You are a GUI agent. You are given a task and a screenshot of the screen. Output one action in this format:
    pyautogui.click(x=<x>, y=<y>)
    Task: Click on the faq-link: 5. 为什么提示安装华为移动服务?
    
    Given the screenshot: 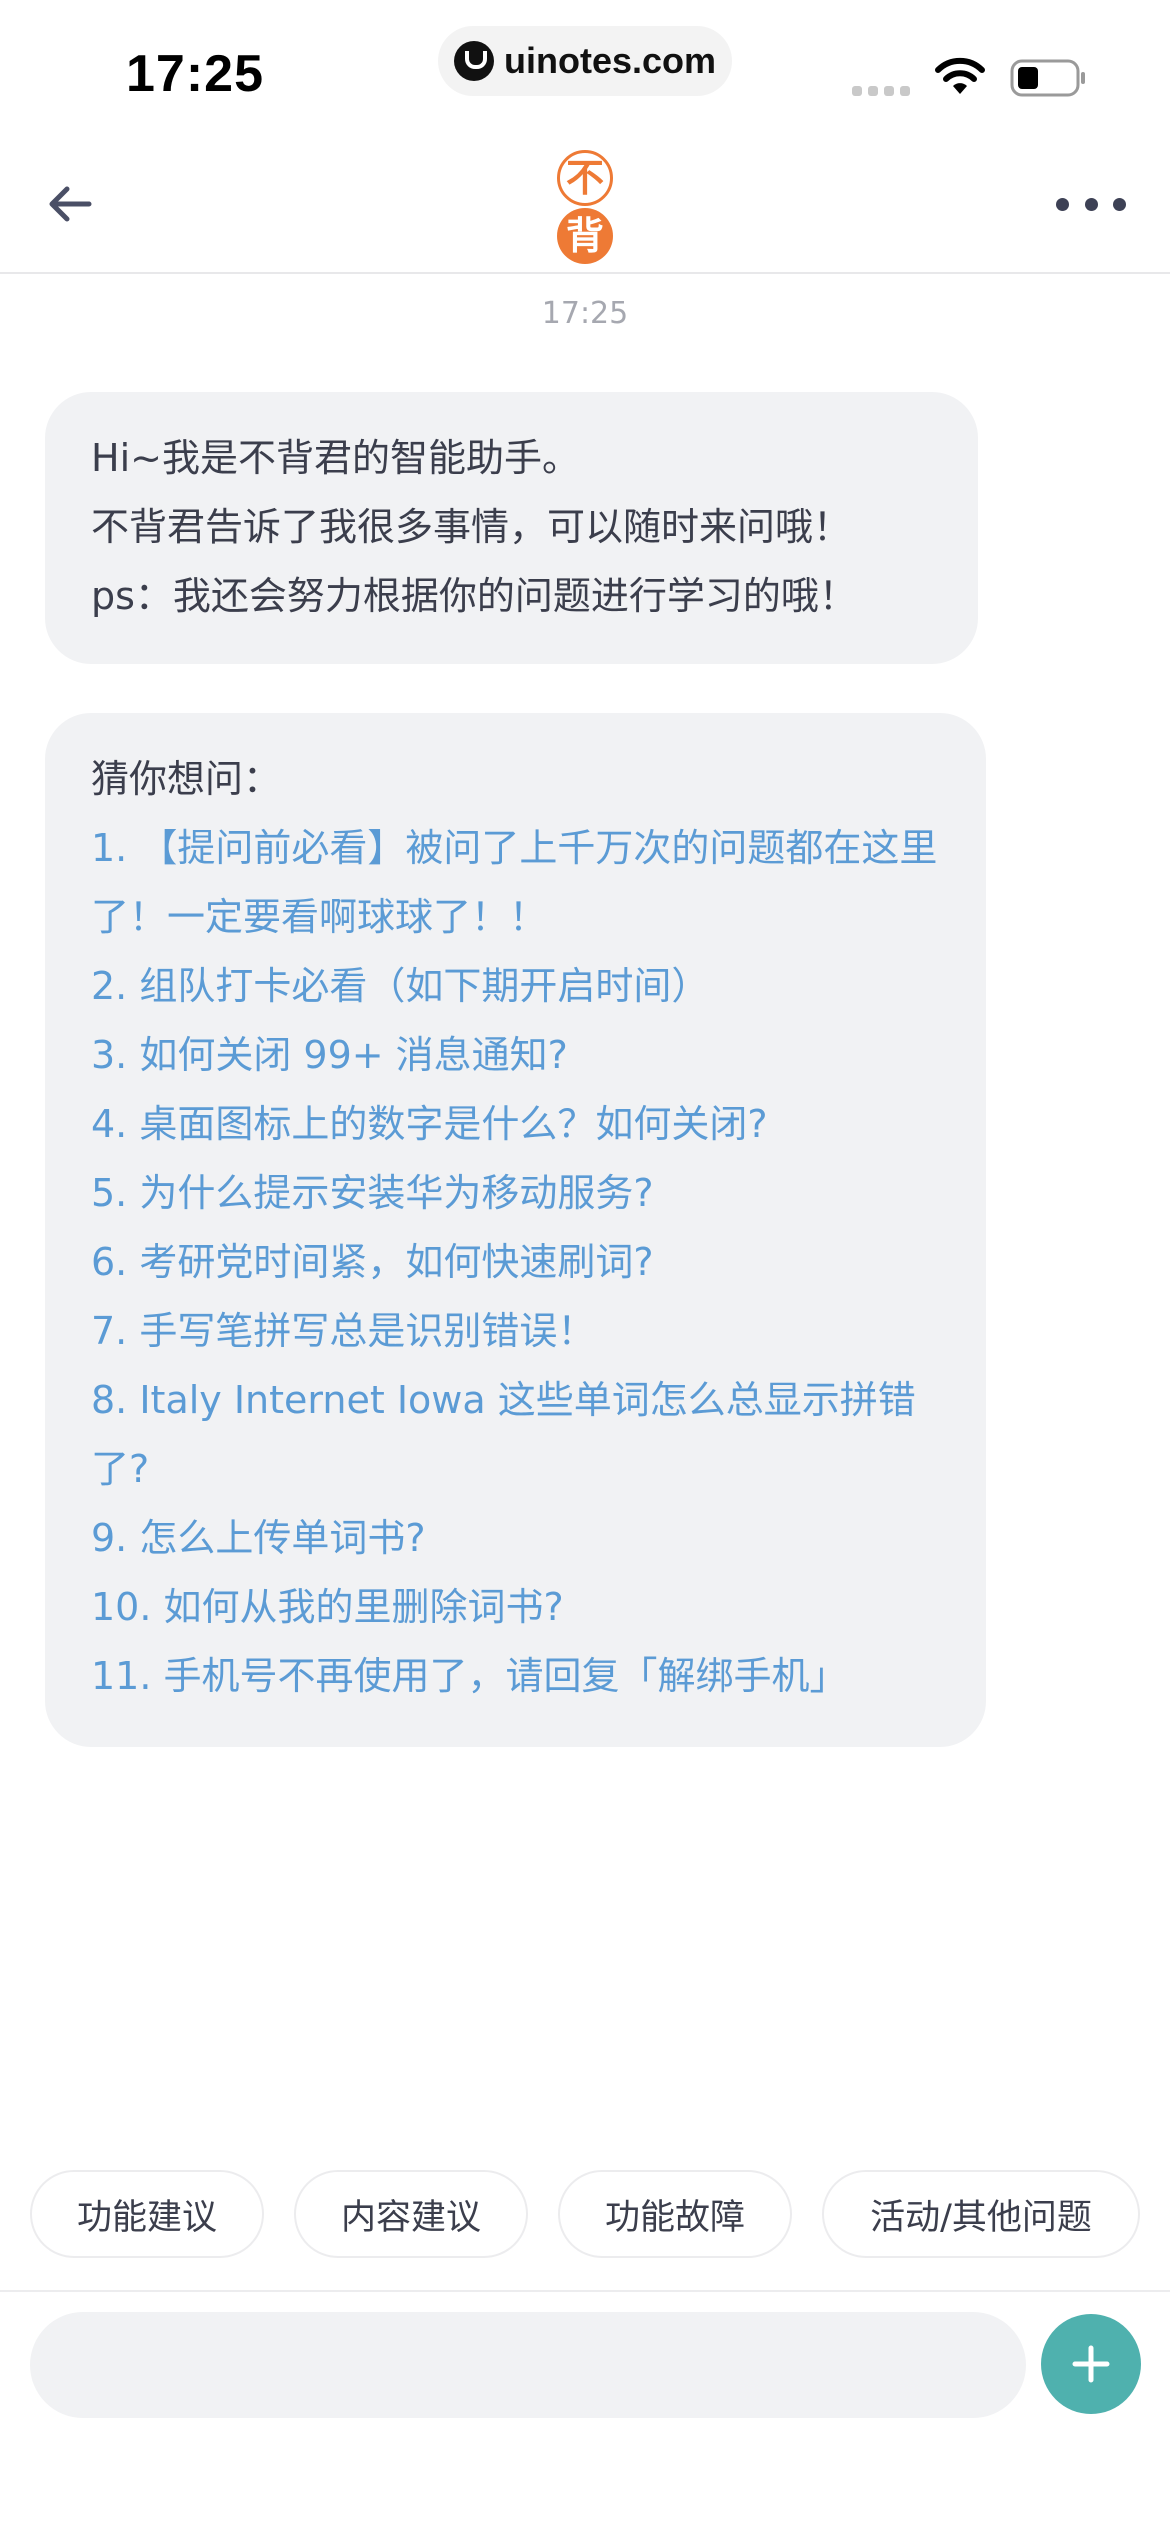 What is the action you would take?
    pyautogui.click(x=515, y=1193)
    